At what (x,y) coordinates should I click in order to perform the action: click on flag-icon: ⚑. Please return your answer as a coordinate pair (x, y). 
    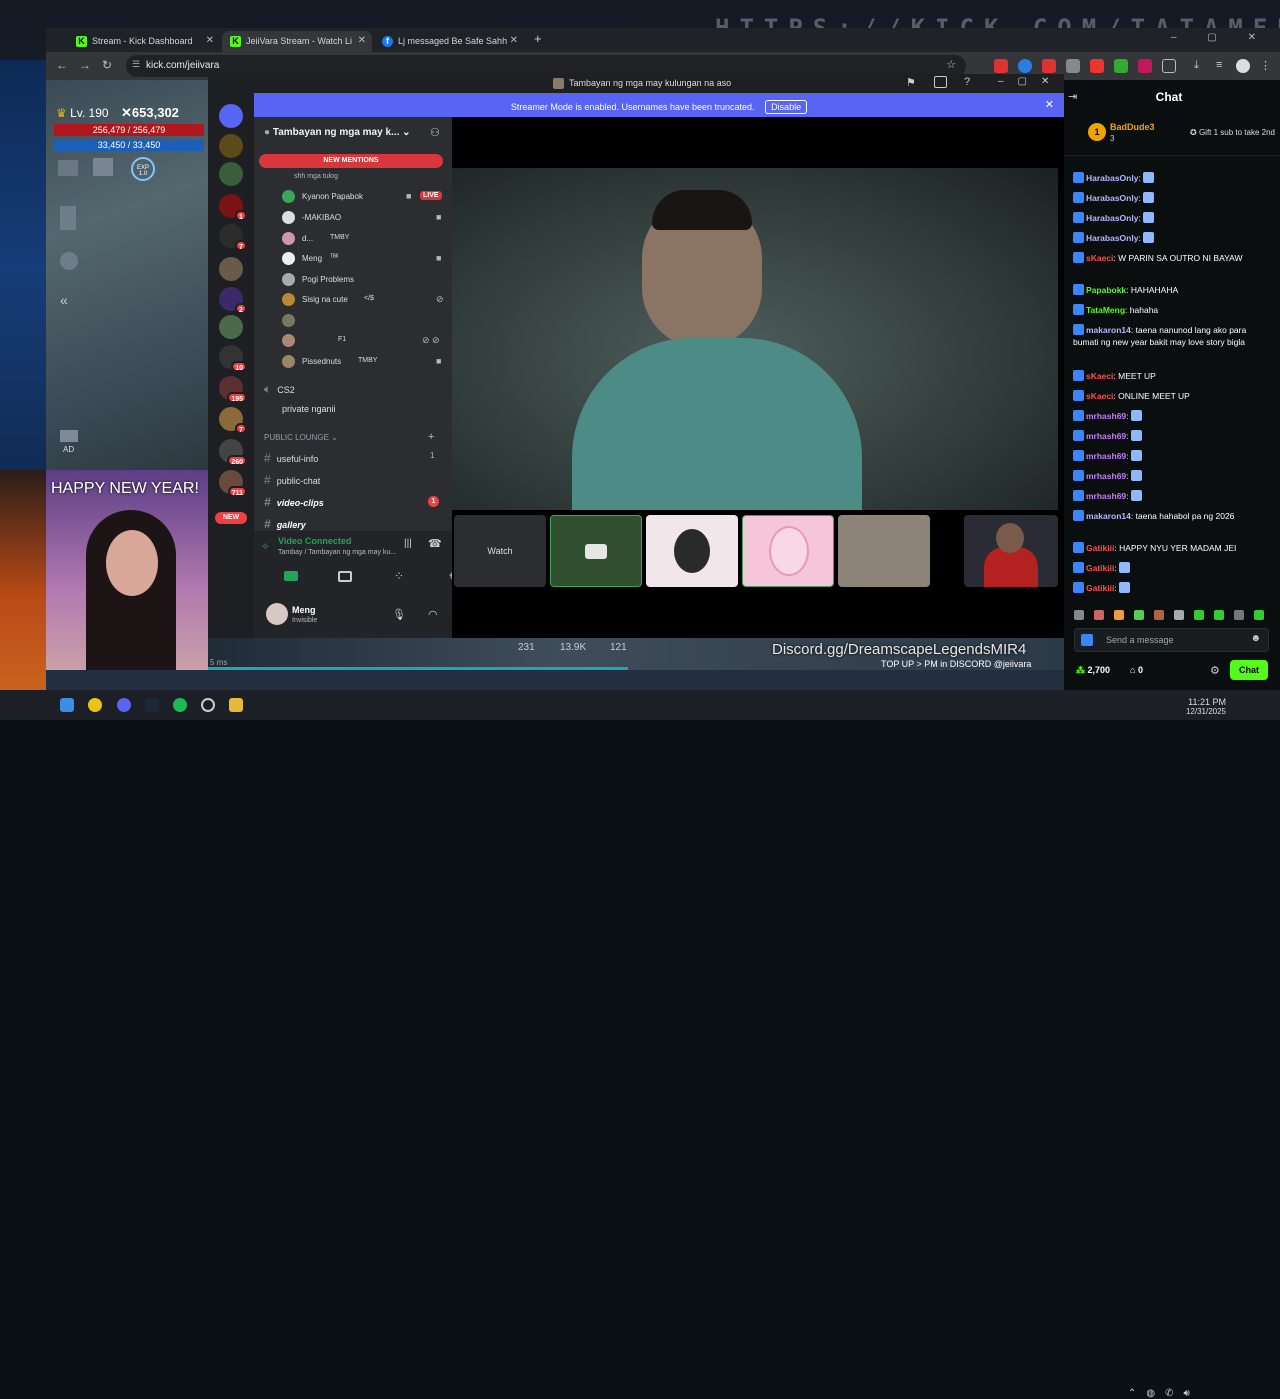
    Looking at the image, I should click on (911, 82).